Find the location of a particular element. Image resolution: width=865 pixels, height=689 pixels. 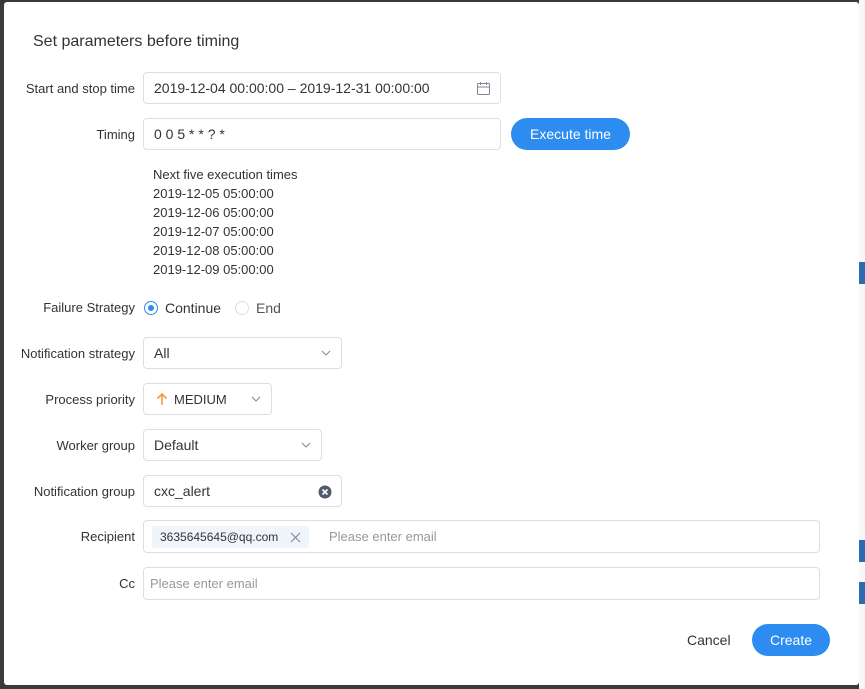

radio-continue-label: Continue is located at coordinates (193, 308).